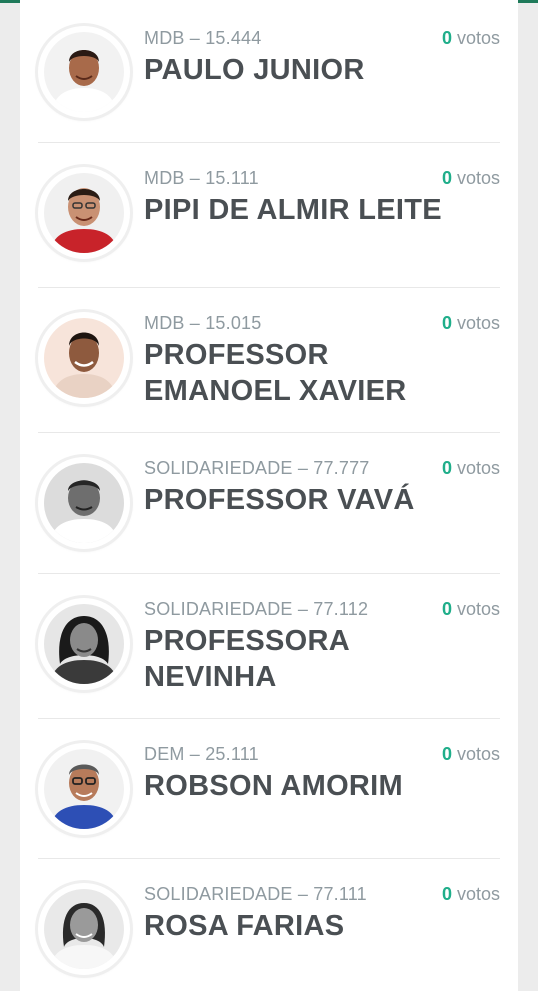 Image resolution: width=538 pixels, height=991 pixels. What do you see at coordinates (201, 178) in the screenshot?
I see `party-number: MDB – 15.111` at bounding box center [201, 178].